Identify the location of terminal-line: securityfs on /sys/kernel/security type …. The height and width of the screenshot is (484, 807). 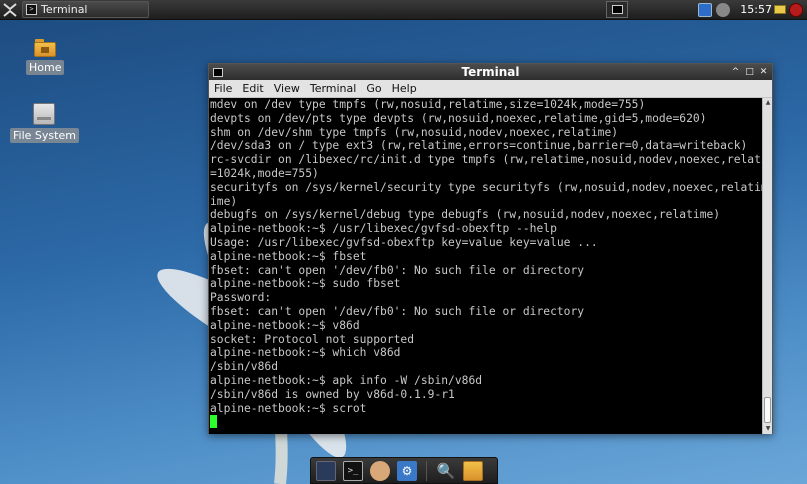
(486, 187).